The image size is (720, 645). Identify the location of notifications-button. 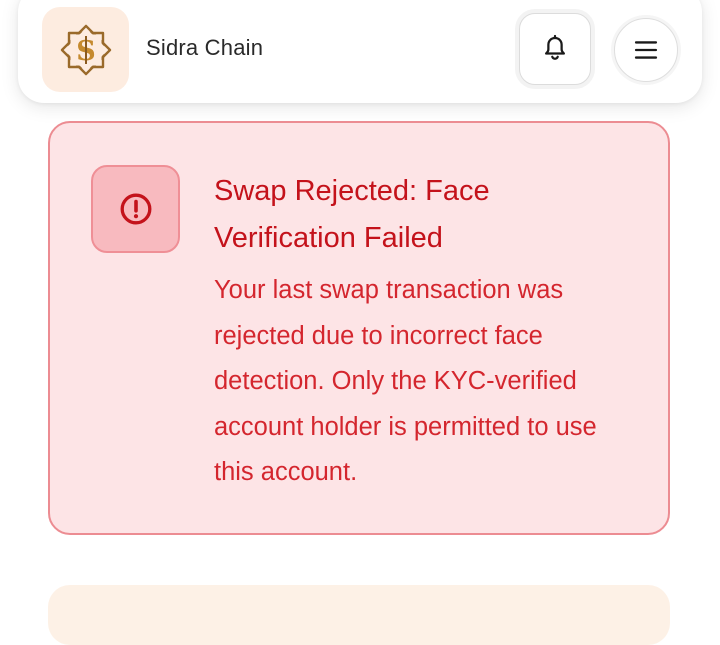
(555, 49).